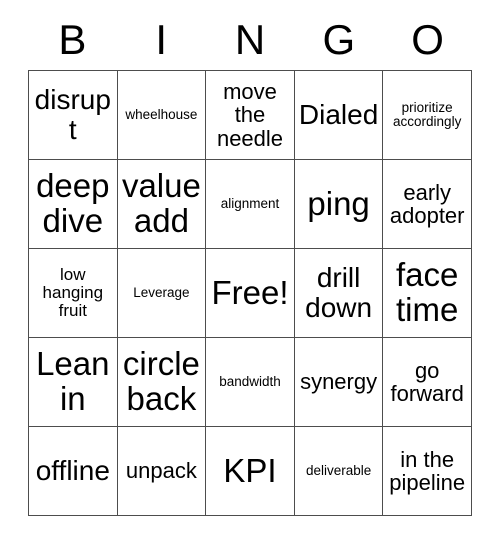 The width and height of the screenshot is (500, 544). I want to click on bingo-cell-n5: KPI, so click(250, 471).